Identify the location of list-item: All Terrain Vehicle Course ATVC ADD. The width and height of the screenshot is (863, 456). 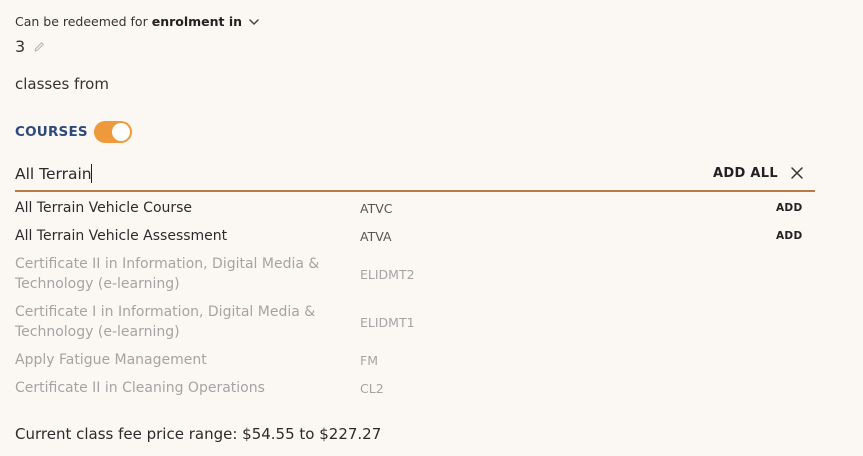
(415, 210).